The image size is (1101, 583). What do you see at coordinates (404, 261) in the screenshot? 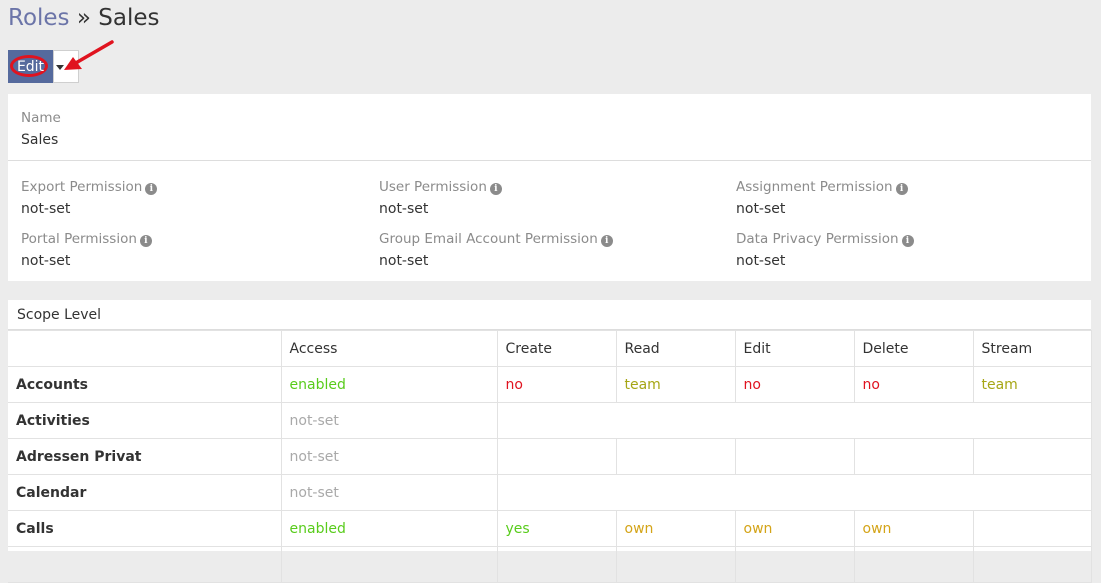
I see `group-email-account-permission-value: not-set` at bounding box center [404, 261].